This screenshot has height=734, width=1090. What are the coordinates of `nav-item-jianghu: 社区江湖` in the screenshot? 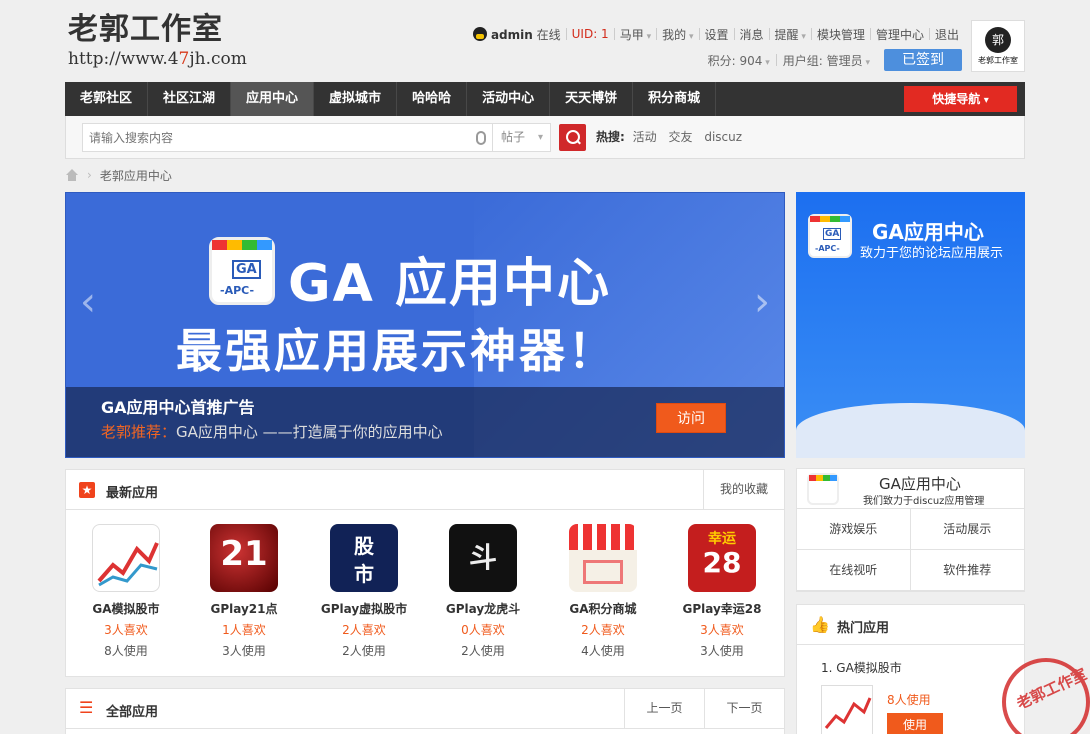 It's located at (190, 99).